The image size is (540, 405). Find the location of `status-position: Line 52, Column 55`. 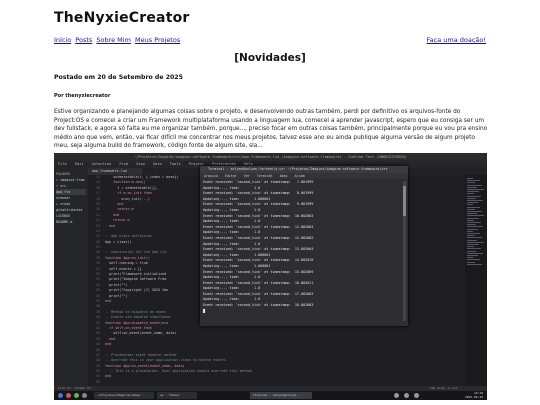

status-position: Line 52, Column 55 is located at coordinates (74, 388).